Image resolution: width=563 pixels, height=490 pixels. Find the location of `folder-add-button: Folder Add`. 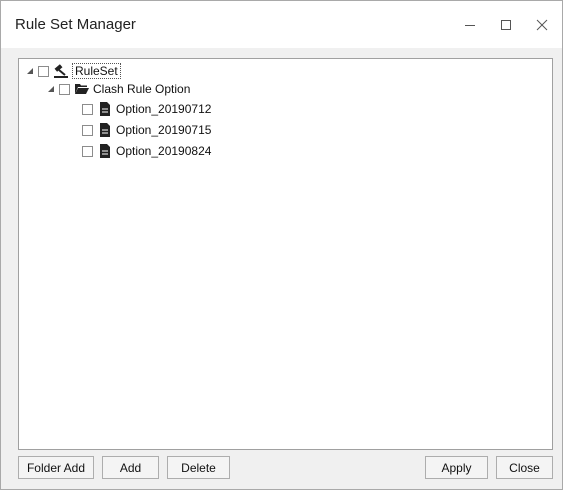

folder-add-button: Folder Add is located at coordinates (56, 467).